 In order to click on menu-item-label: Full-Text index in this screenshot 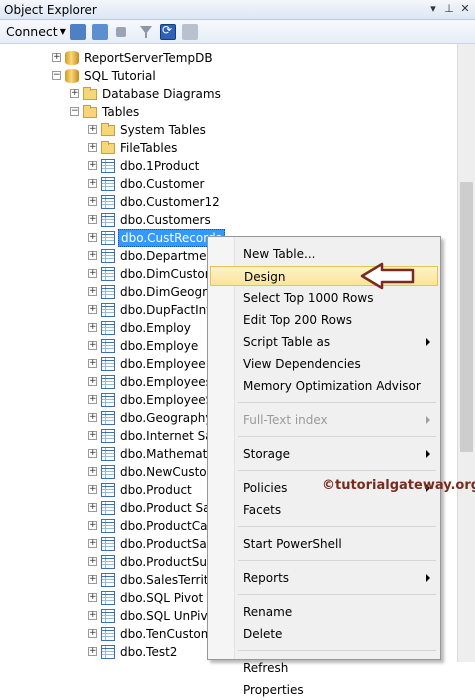, I will do `click(285, 420)`.